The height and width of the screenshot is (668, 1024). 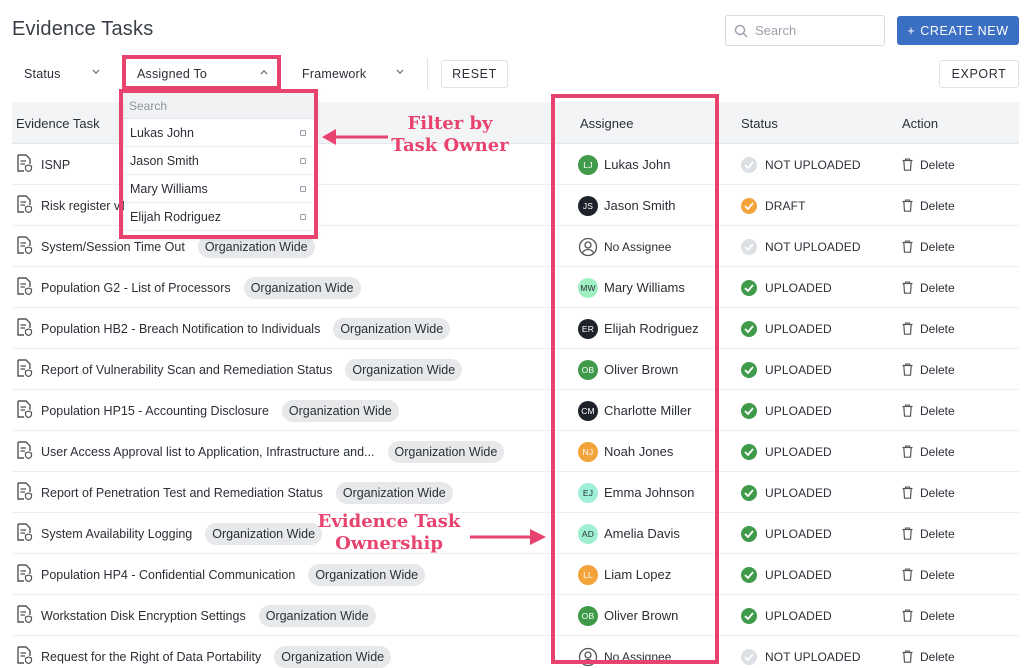 What do you see at coordinates (474, 74) in the screenshot?
I see `reset-button: RESET` at bounding box center [474, 74].